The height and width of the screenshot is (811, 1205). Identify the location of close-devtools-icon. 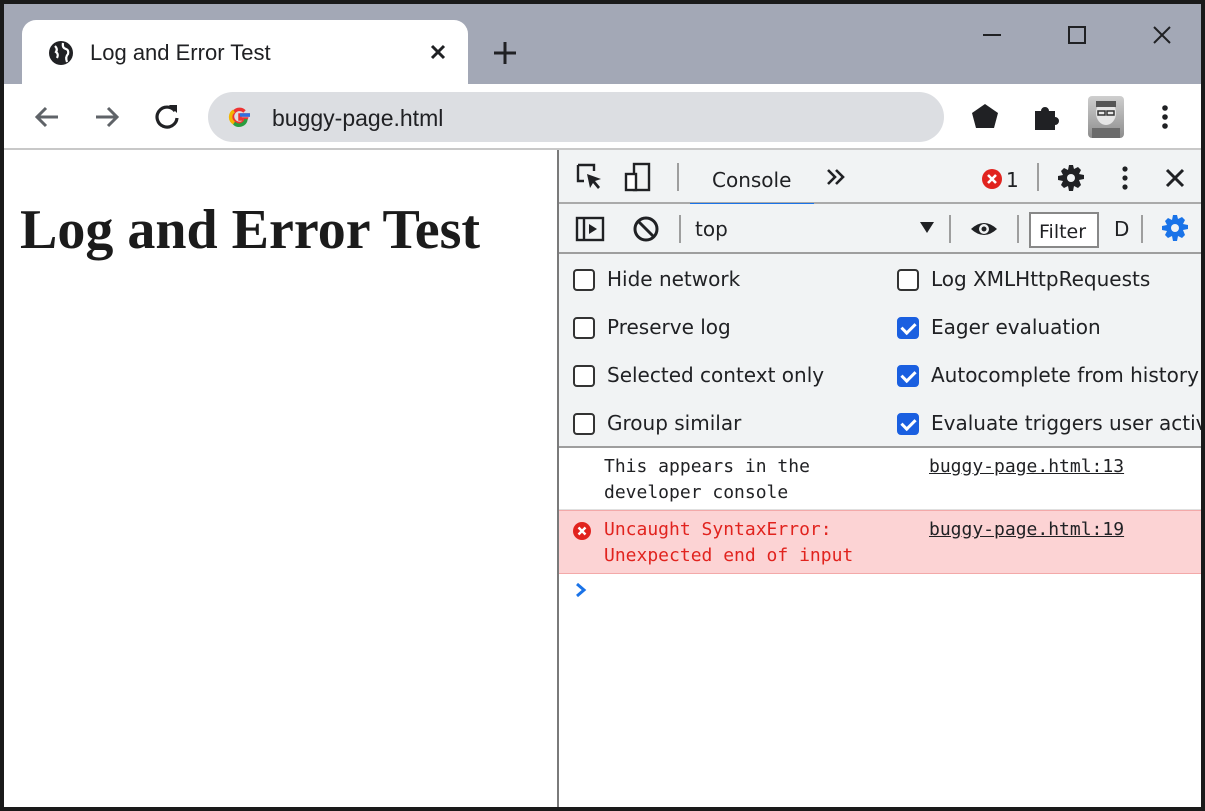
(1175, 178).